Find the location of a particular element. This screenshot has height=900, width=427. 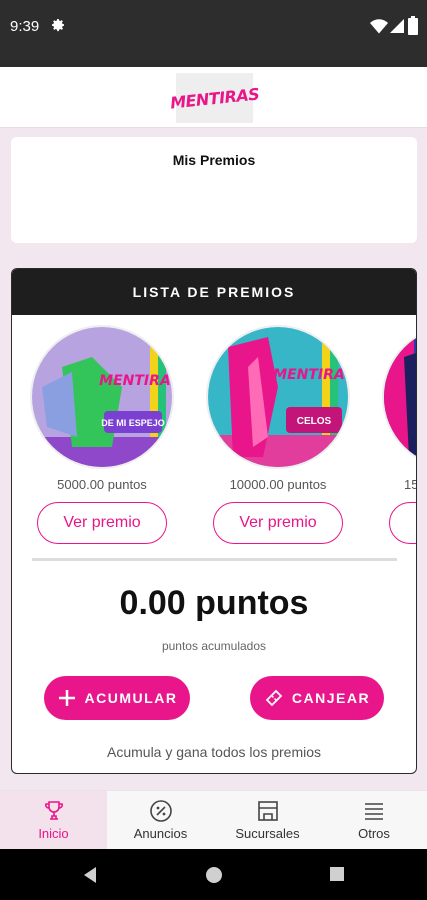

nav-item-inicio: Inicio is located at coordinates (53, 820).